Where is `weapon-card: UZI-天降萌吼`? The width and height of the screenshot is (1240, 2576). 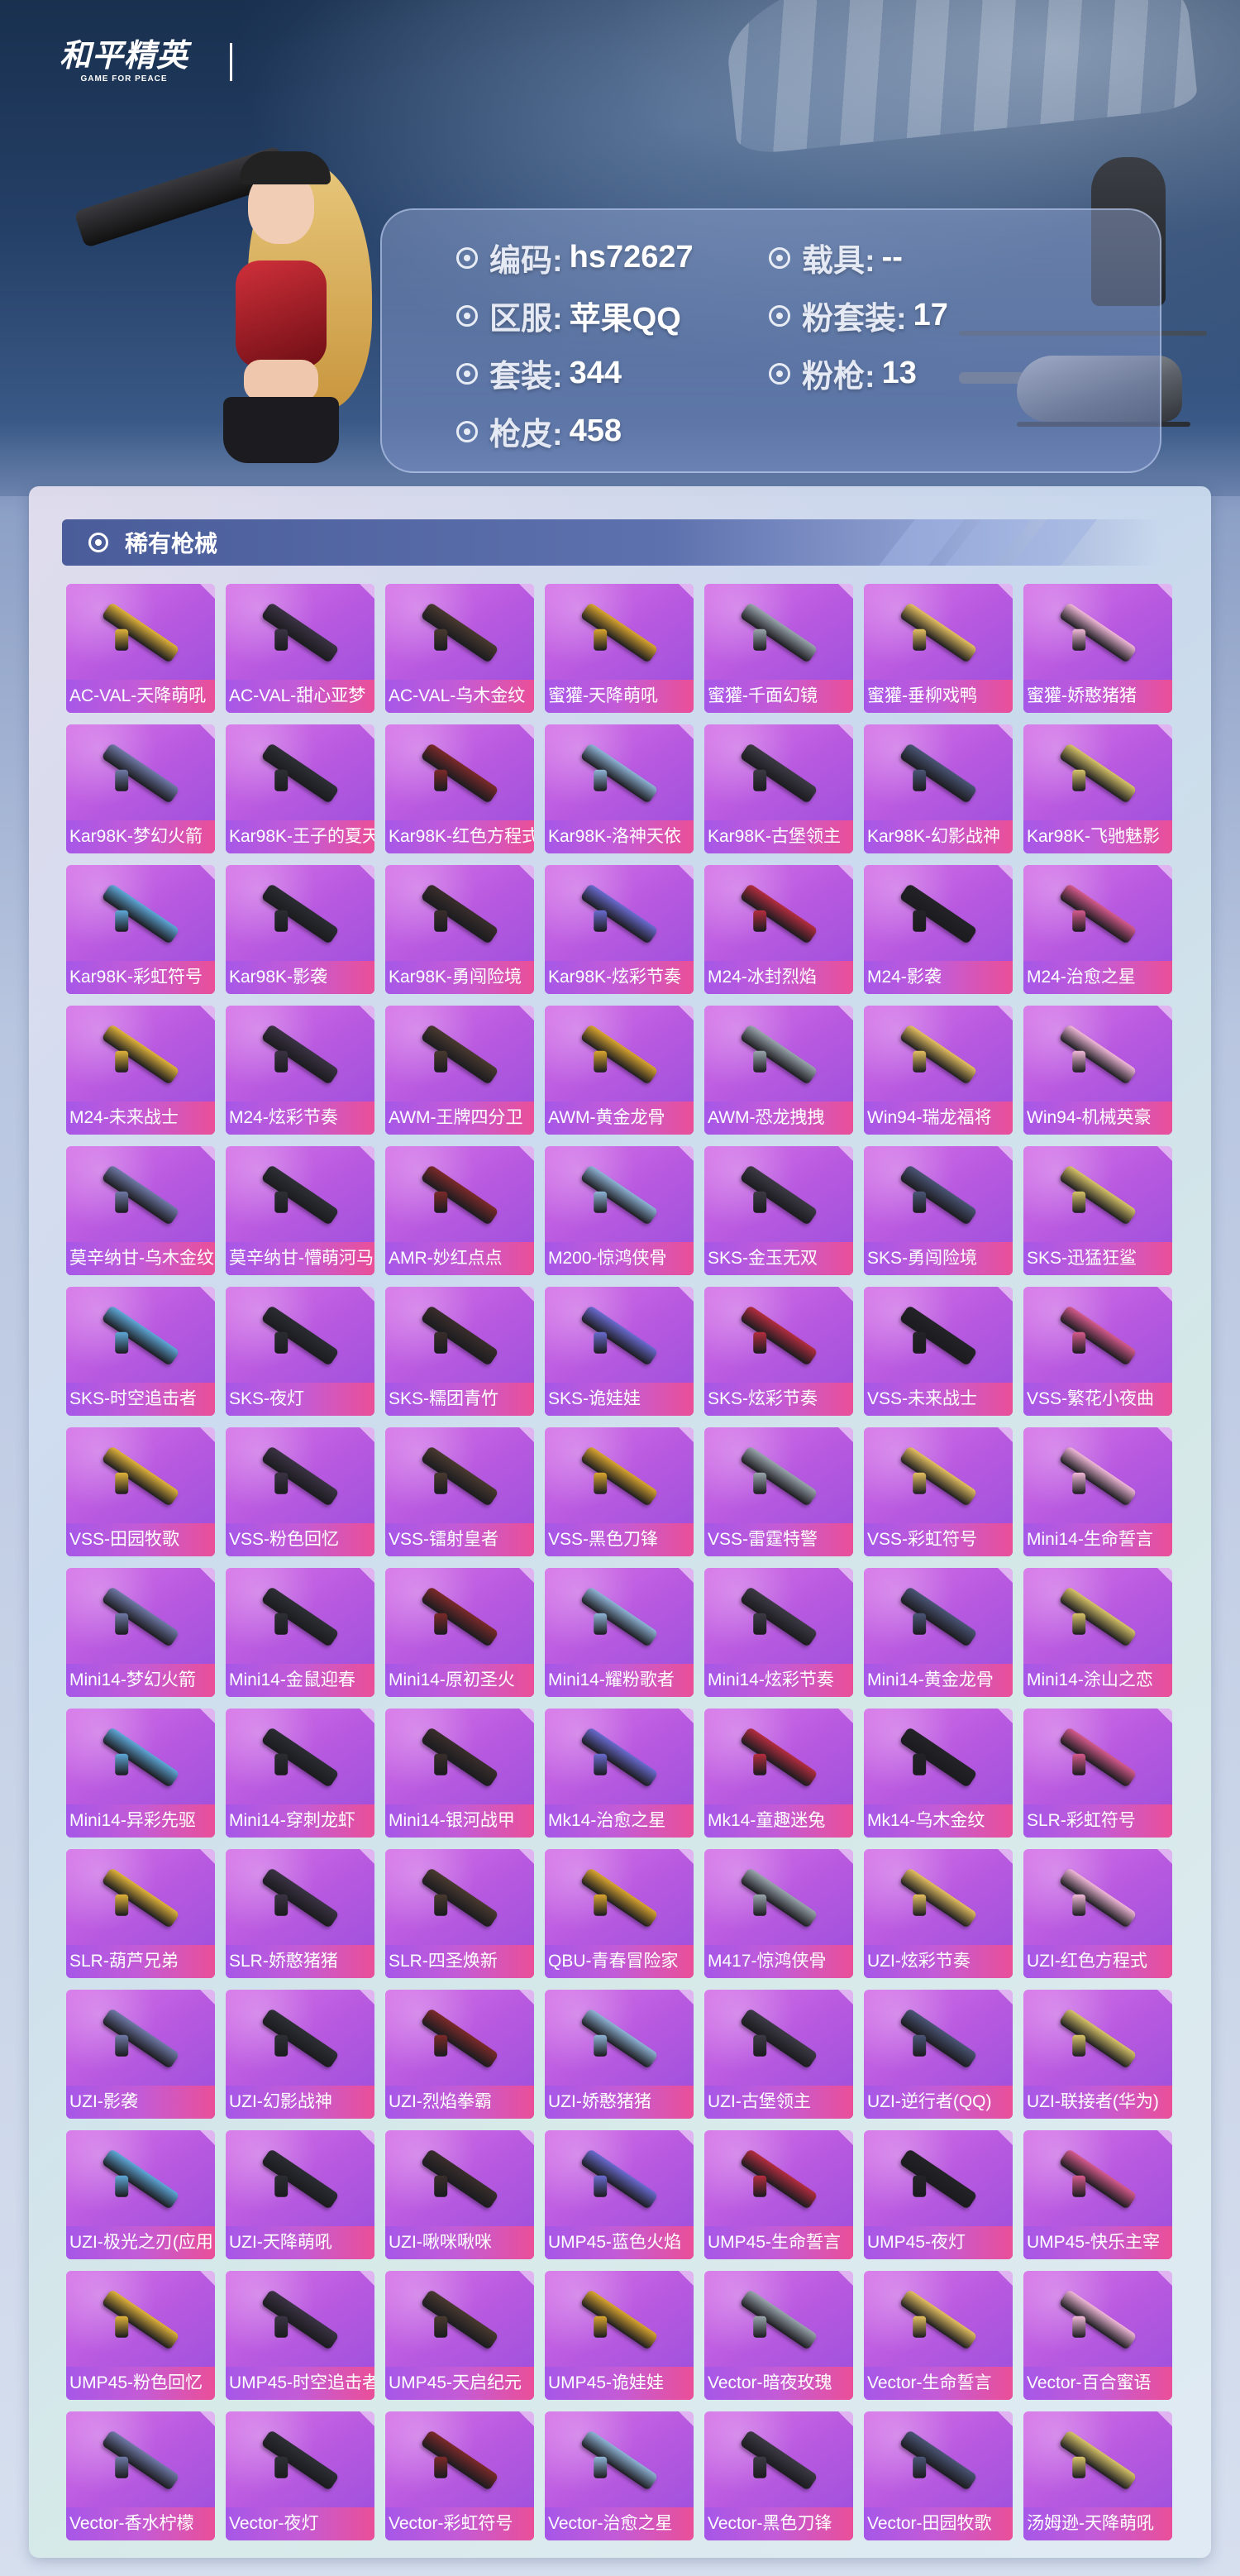
weapon-card: UZI-天降萌吼 is located at coordinates (300, 2194).